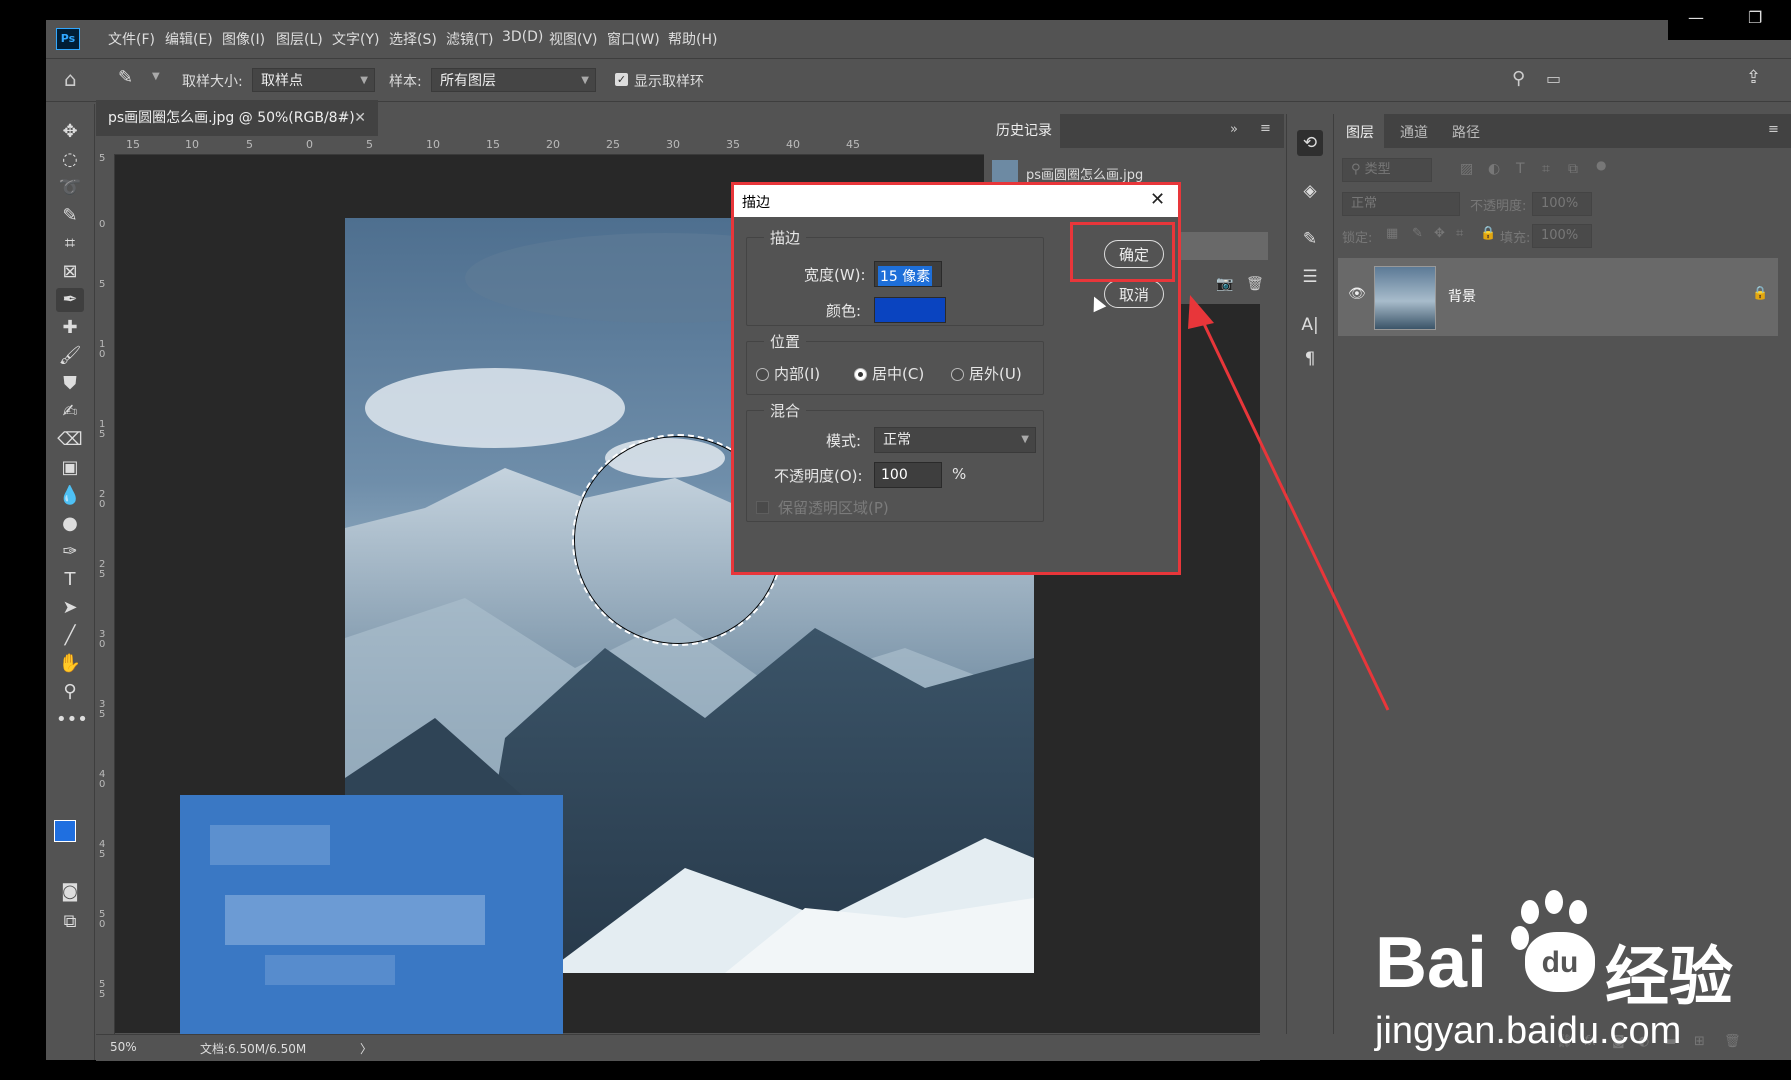 This screenshot has width=1791, height=1080. I want to click on camera-icon: 📷, so click(1224, 284).